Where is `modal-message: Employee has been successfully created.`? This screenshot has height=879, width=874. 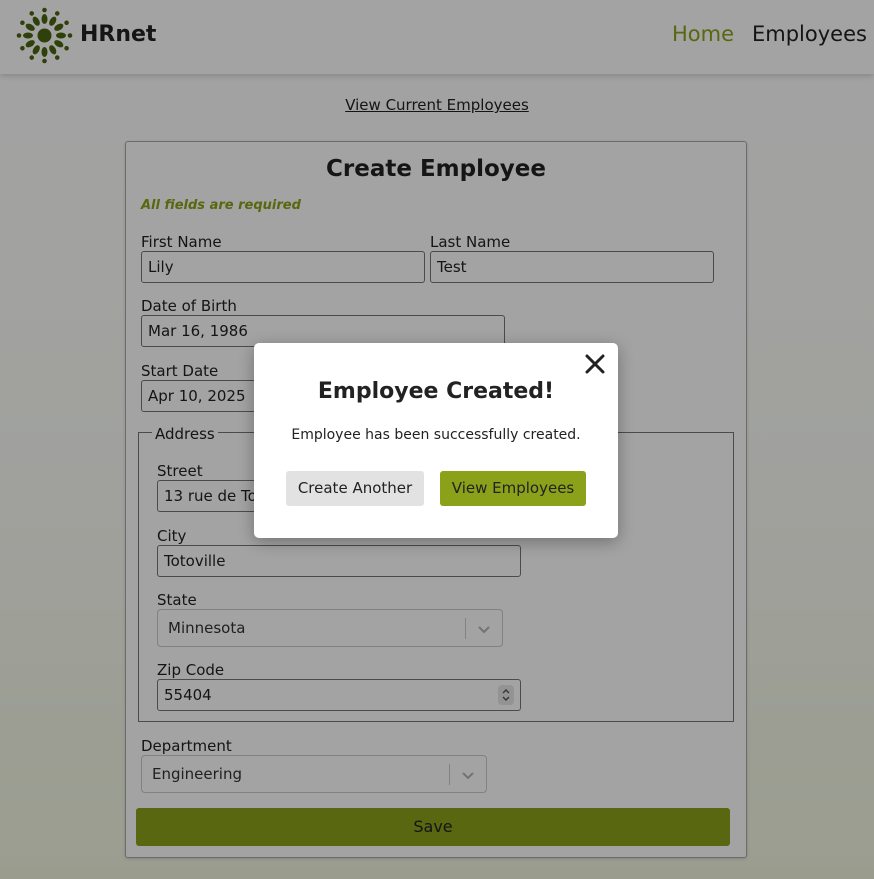
modal-message: Employee has been successfully created. is located at coordinates (436, 435).